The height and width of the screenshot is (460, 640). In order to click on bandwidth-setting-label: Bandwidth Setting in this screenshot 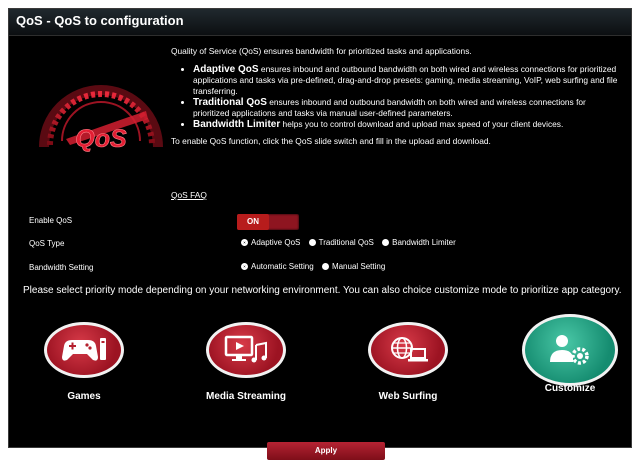, I will do `click(61, 267)`.